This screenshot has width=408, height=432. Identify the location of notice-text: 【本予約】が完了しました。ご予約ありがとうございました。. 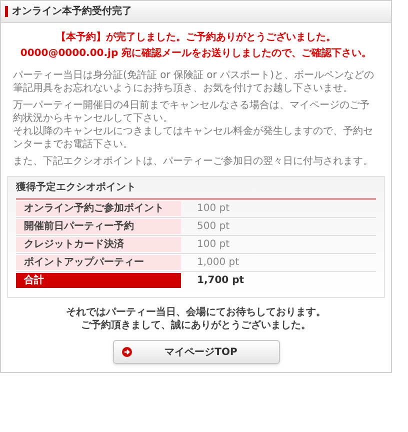
(196, 38).